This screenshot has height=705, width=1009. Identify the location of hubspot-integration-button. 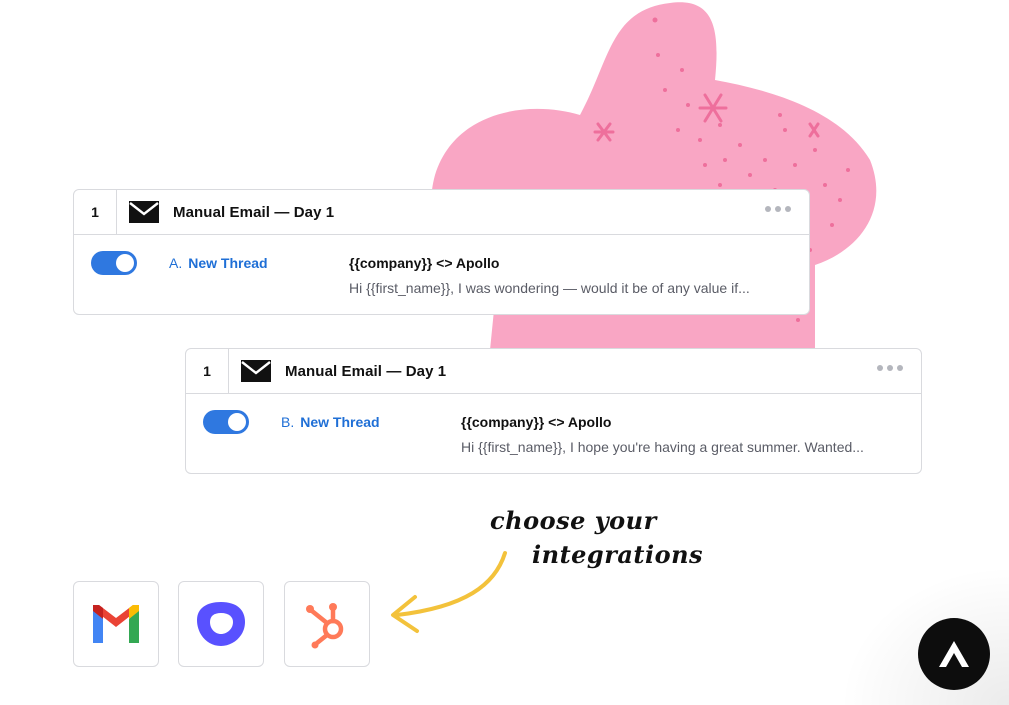
(327, 624).